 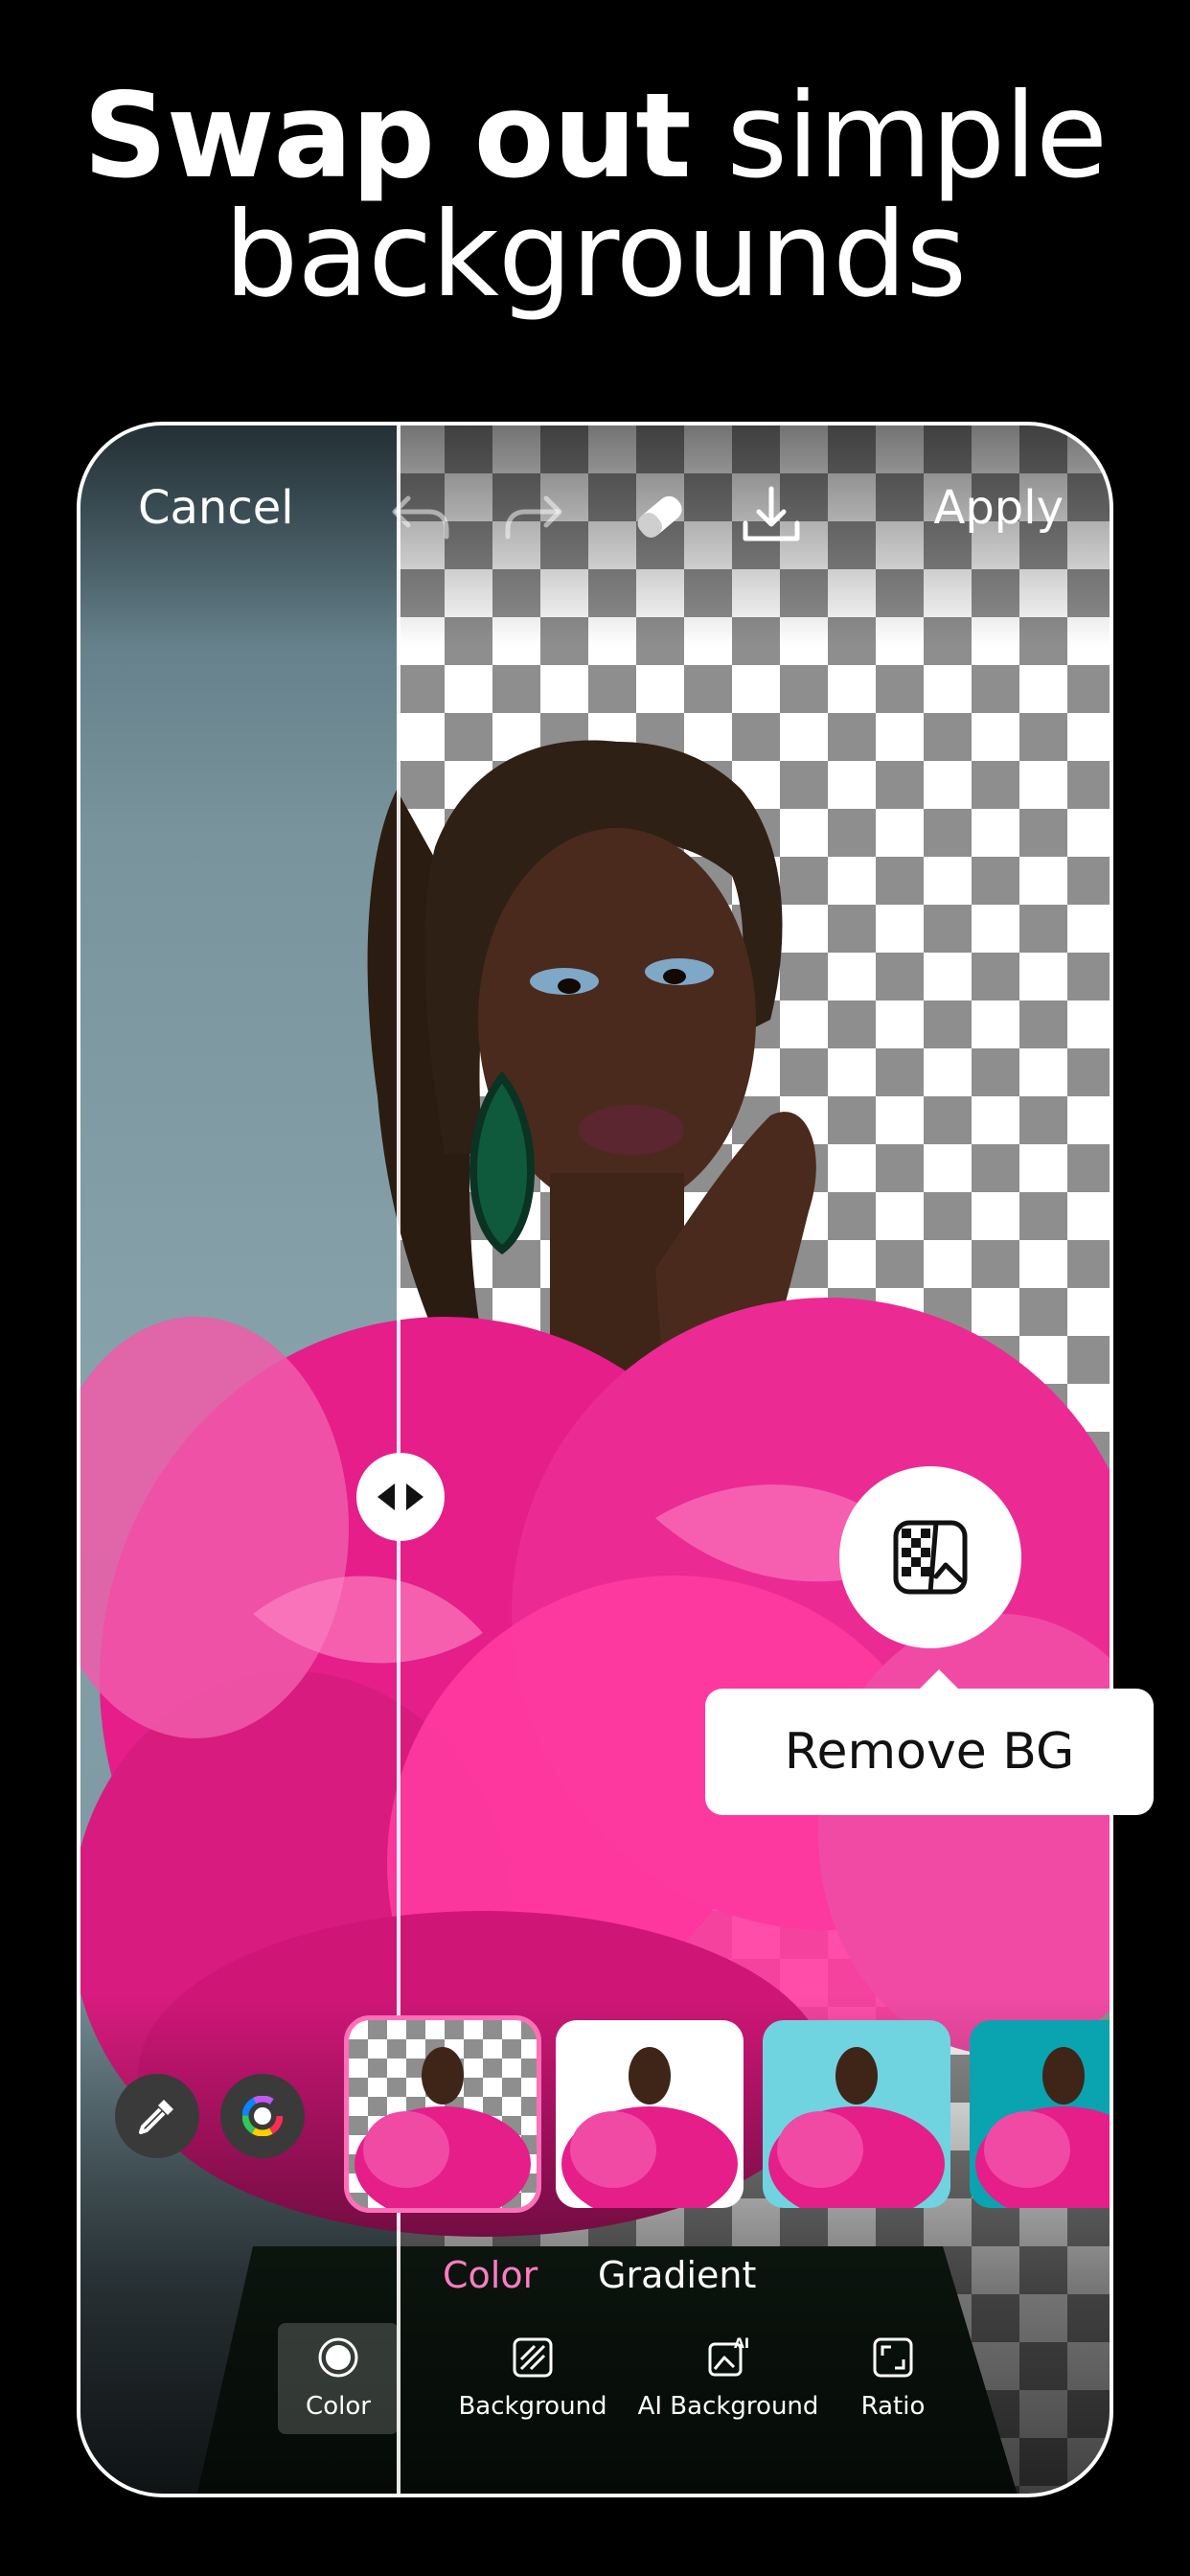 I want to click on svg-text: AI, so click(x=742, y=2344).